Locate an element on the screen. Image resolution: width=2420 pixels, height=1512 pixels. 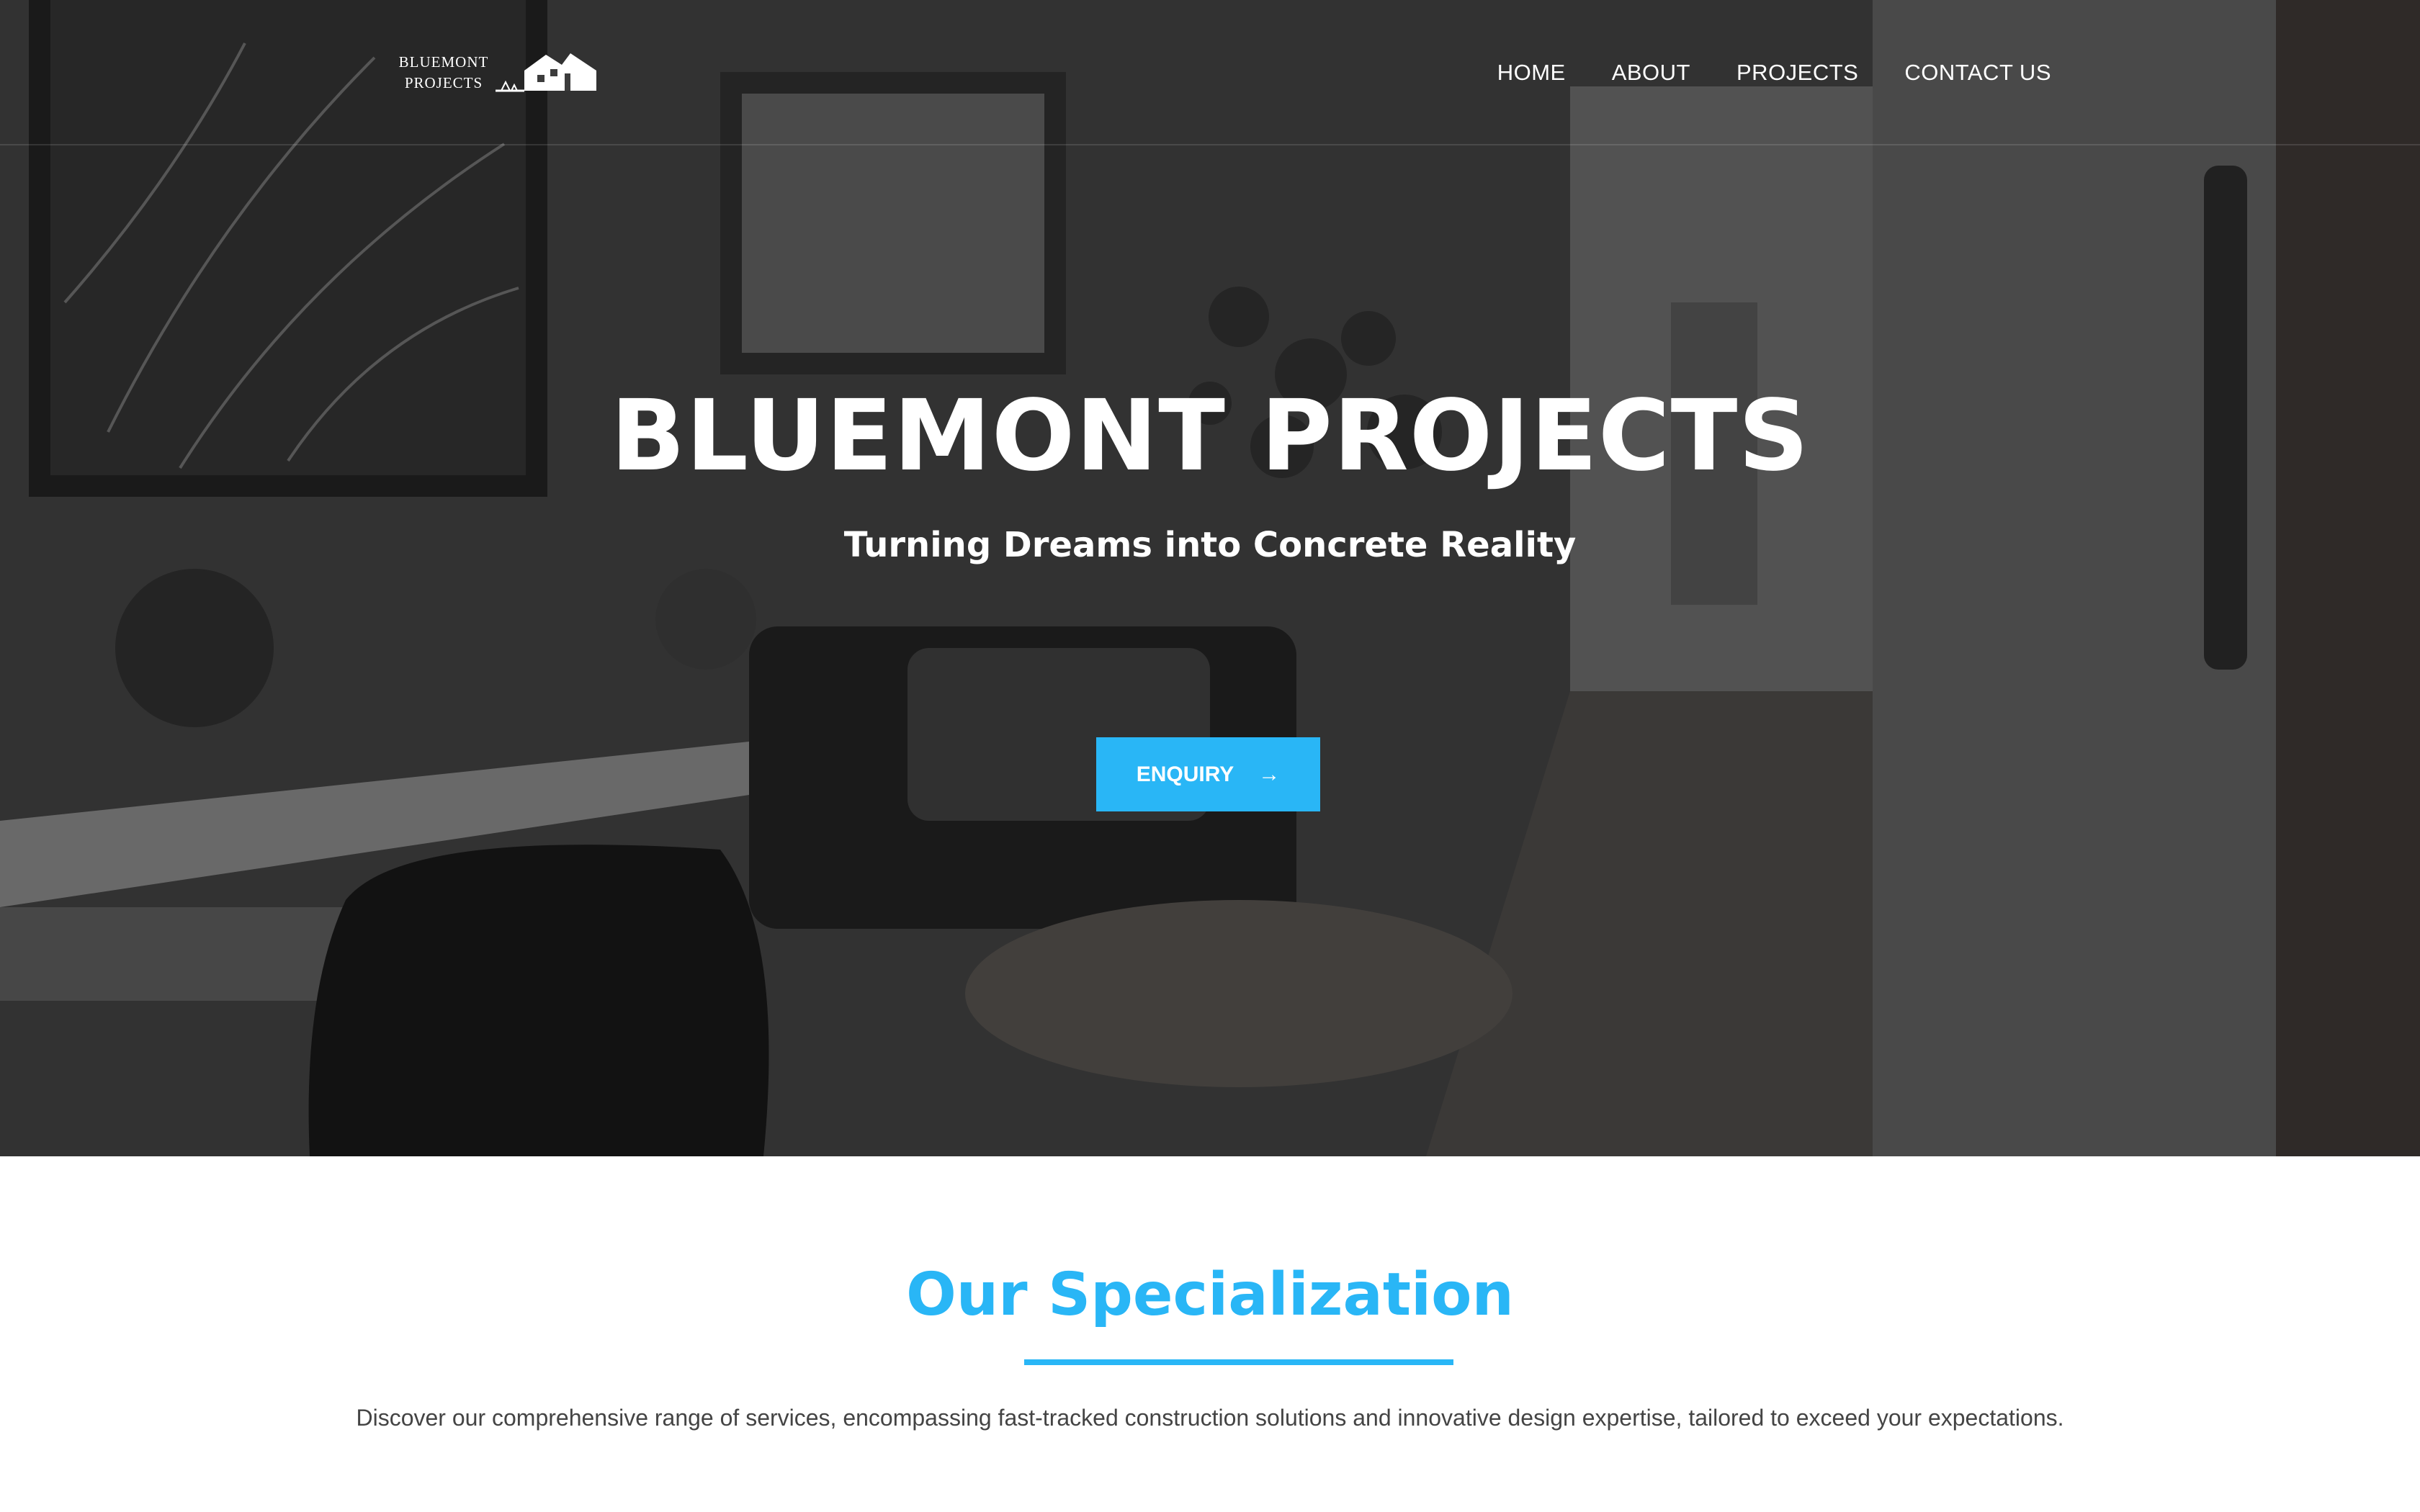
hero-subtitle: Turning Dreams into Concrete Reality is located at coordinates (1210, 545).